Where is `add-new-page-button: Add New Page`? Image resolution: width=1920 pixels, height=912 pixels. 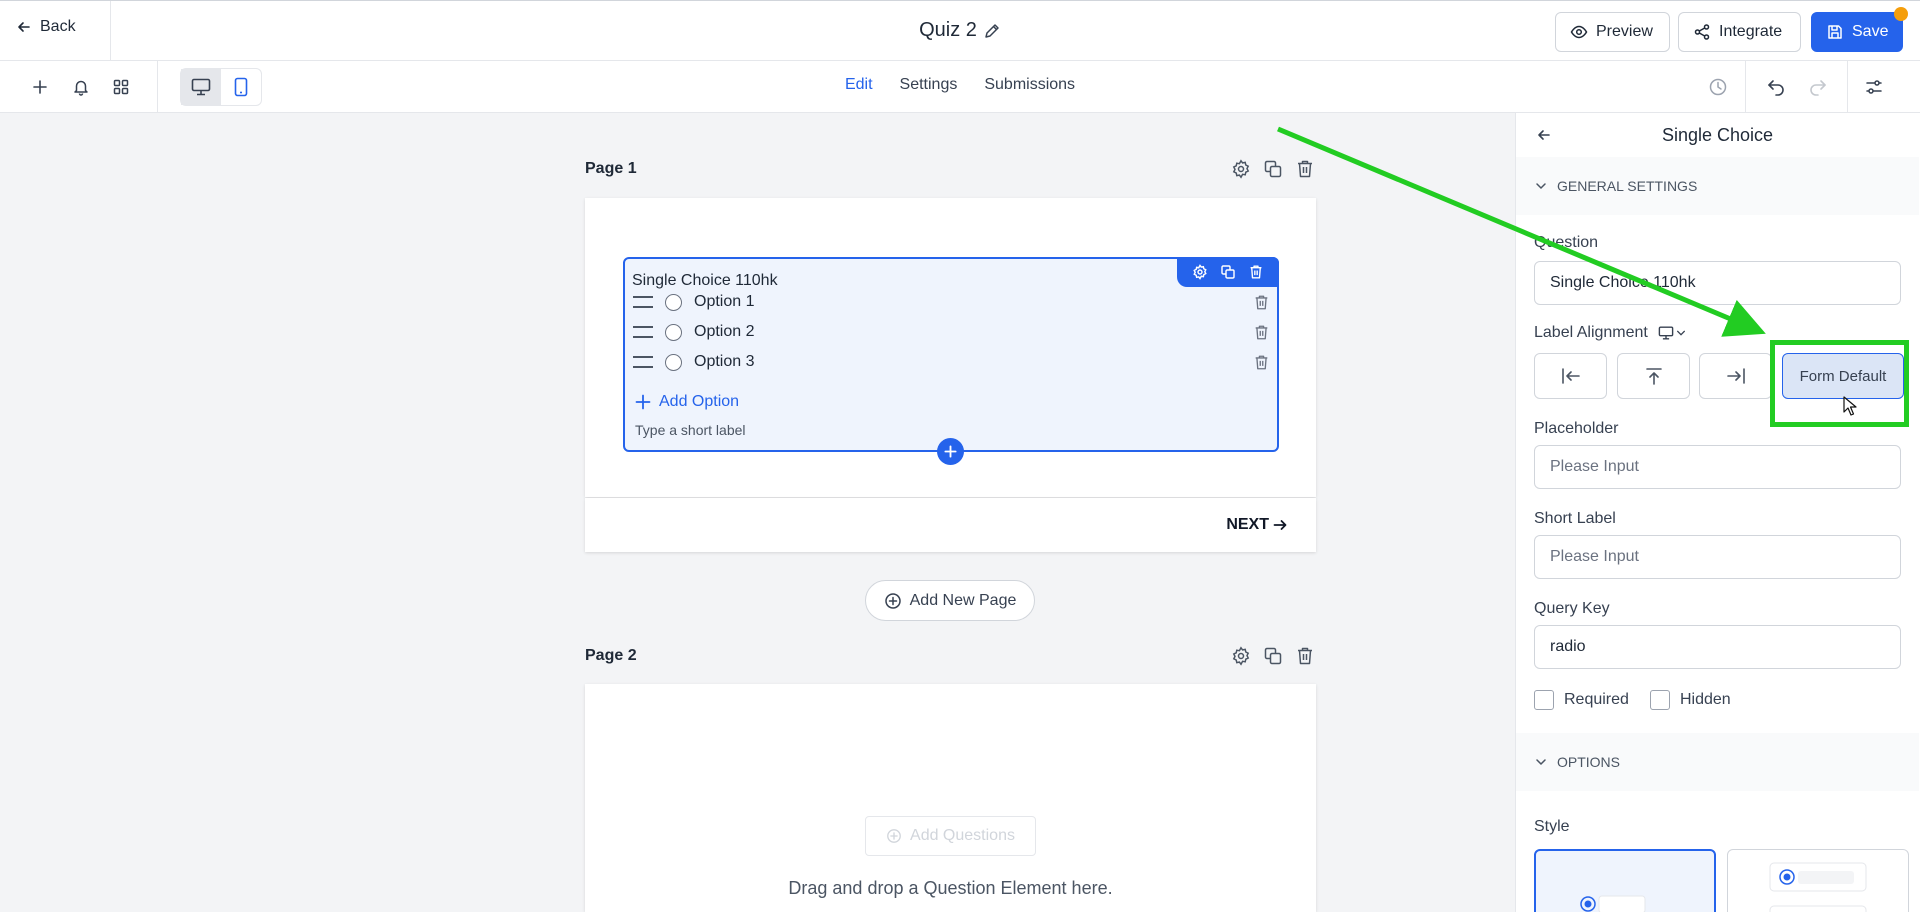
add-new-page-button: Add New Page is located at coordinates (950, 600).